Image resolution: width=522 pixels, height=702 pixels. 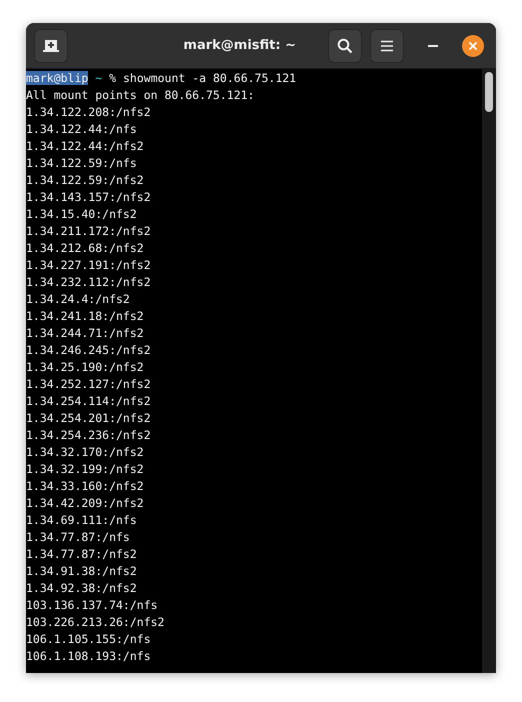 I want to click on output-line: 1.34.77.87:/nfs, so click(x=78, y=537).